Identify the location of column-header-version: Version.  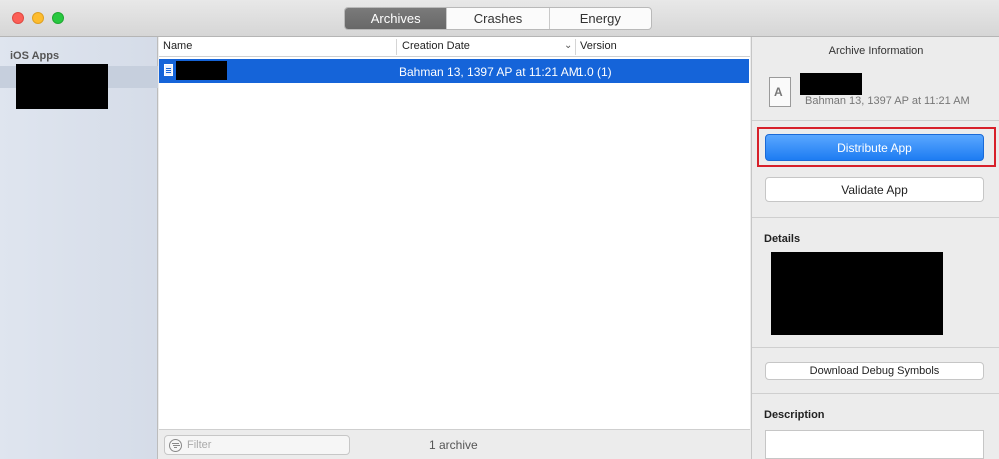
(598, 46).